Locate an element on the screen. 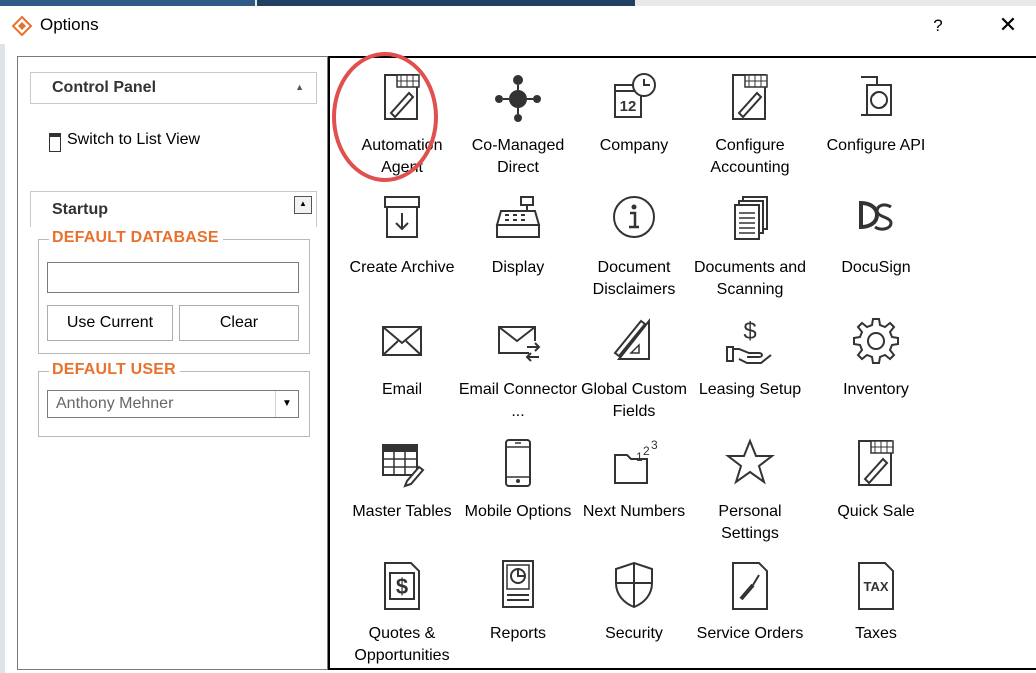  default-user-legend: DEFAULT USER is located at coordinates (114, 370).